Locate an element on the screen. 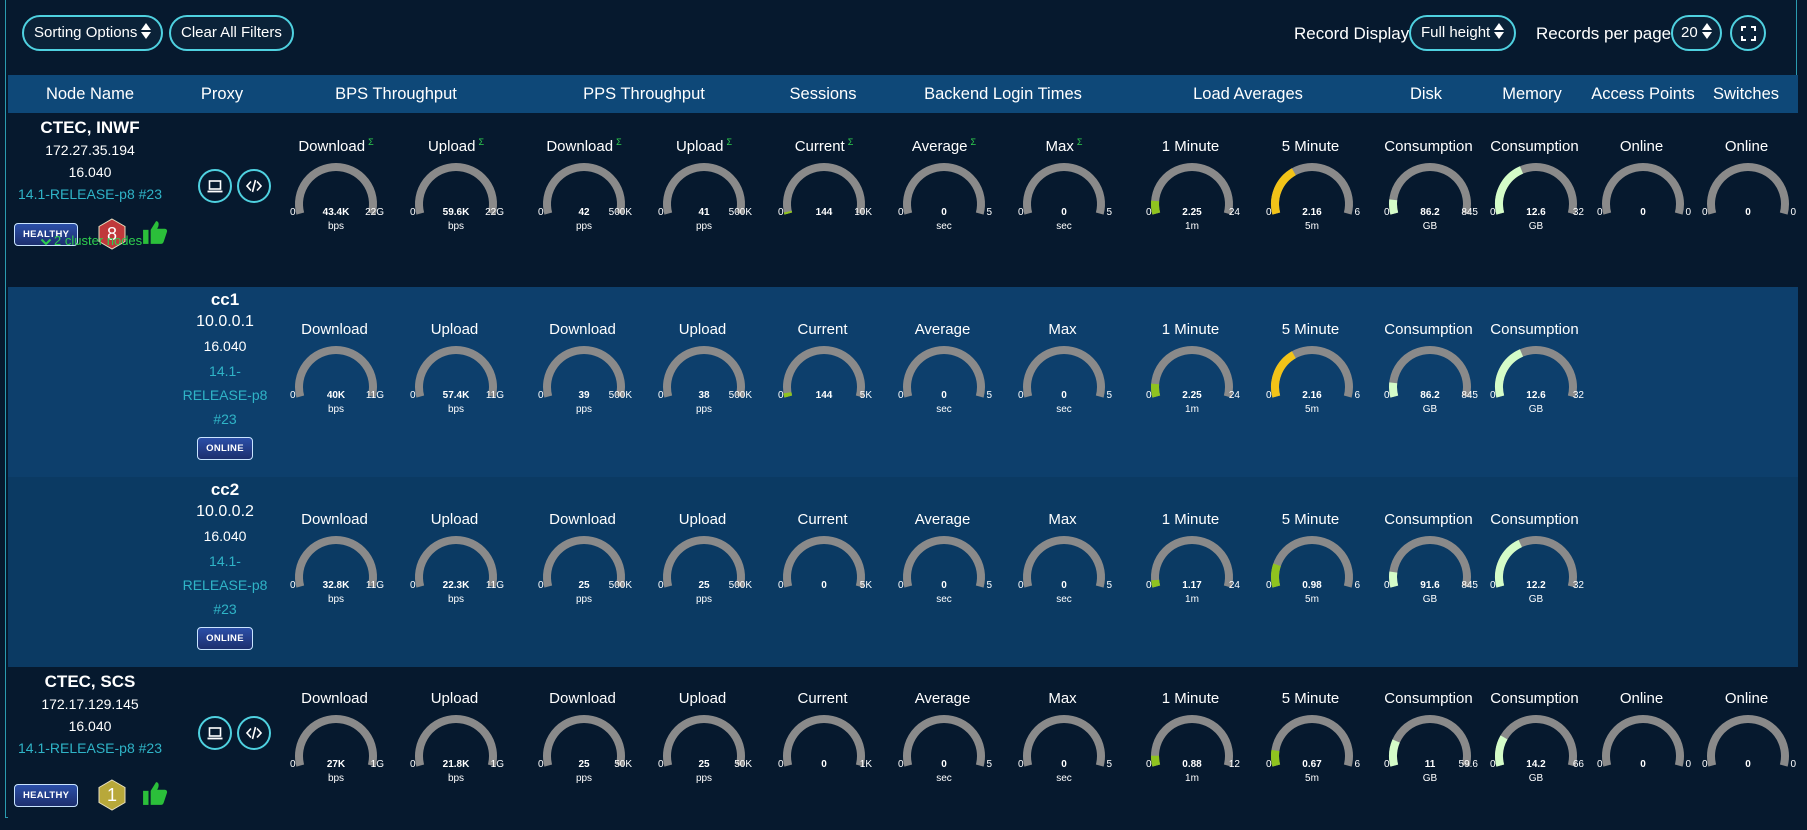 The height and width of the screenshot is (830, 1807). node-name: cc1 is located at coordinates (225, 300).